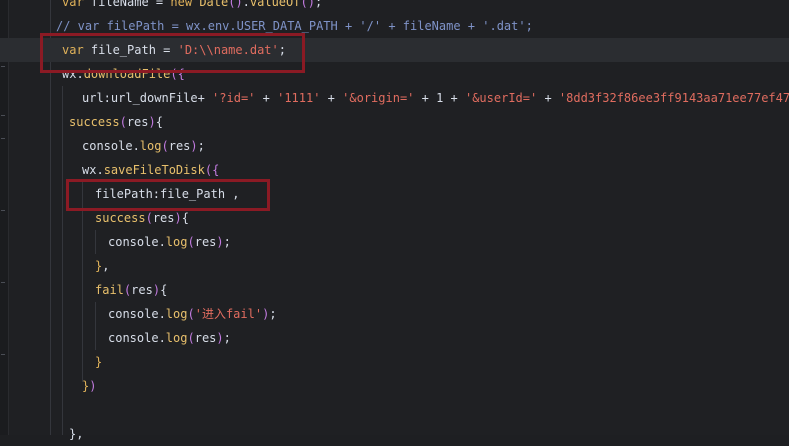 The image size is (789, 446). What do you see at coordinates (168, 195) in the screenshot?
I see `highlight-box-file-path-arg` at bounding box center [168, 195].